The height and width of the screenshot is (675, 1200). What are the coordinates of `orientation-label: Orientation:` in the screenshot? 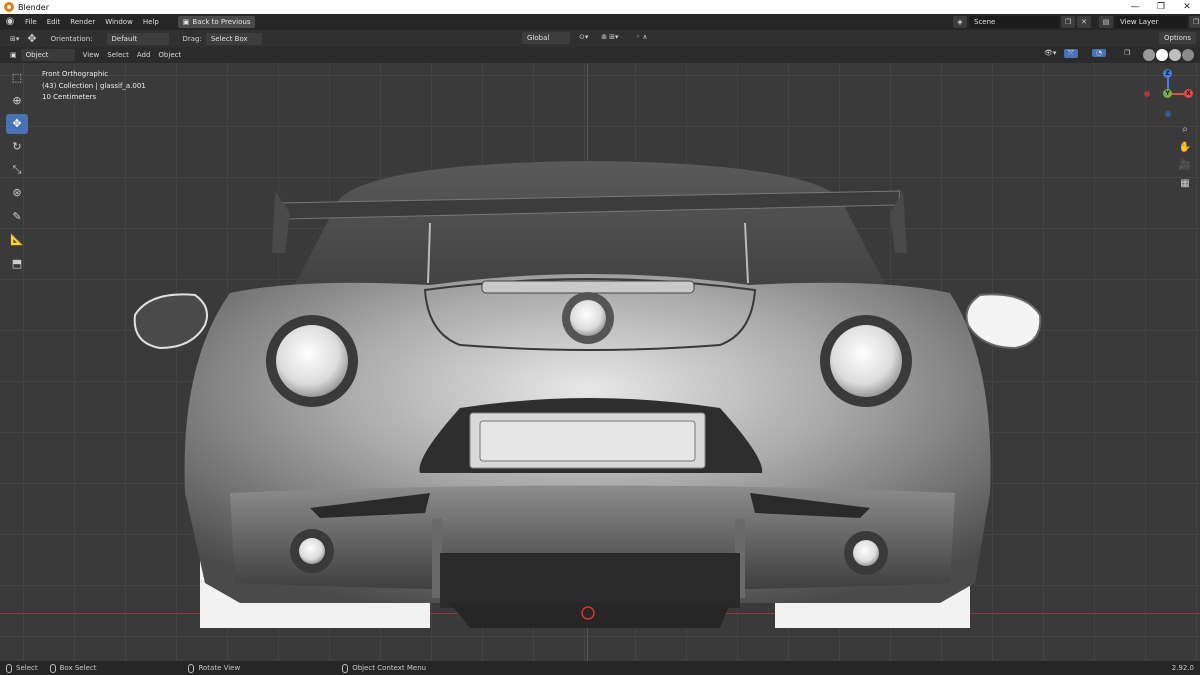 It's located at (71, 38).